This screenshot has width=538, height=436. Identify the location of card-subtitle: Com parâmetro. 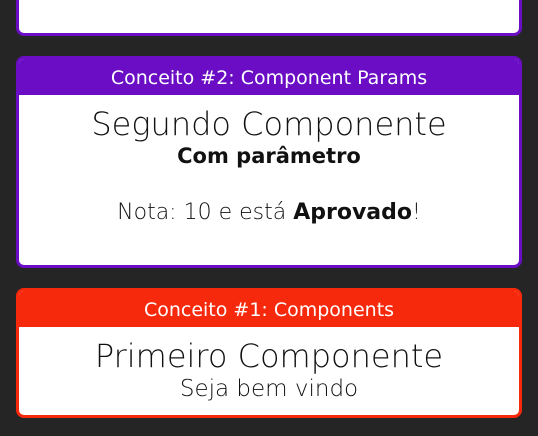
(269, 156).